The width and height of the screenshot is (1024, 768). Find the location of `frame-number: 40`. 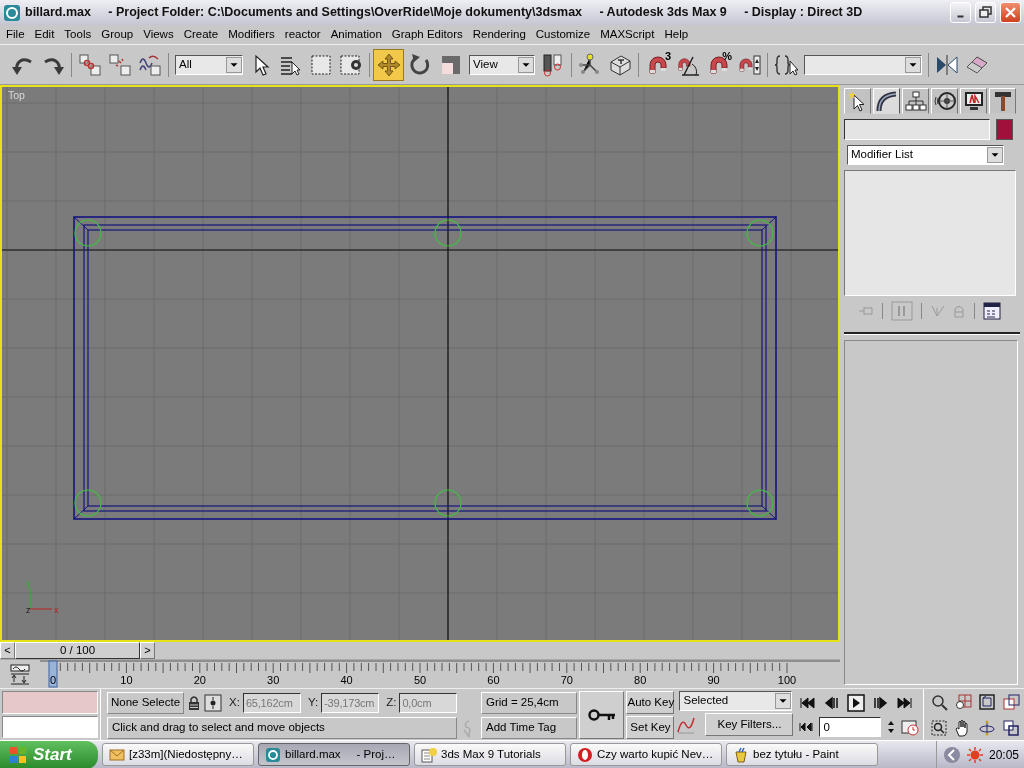

frame-number: 40 is located at coordinates (346, 680).